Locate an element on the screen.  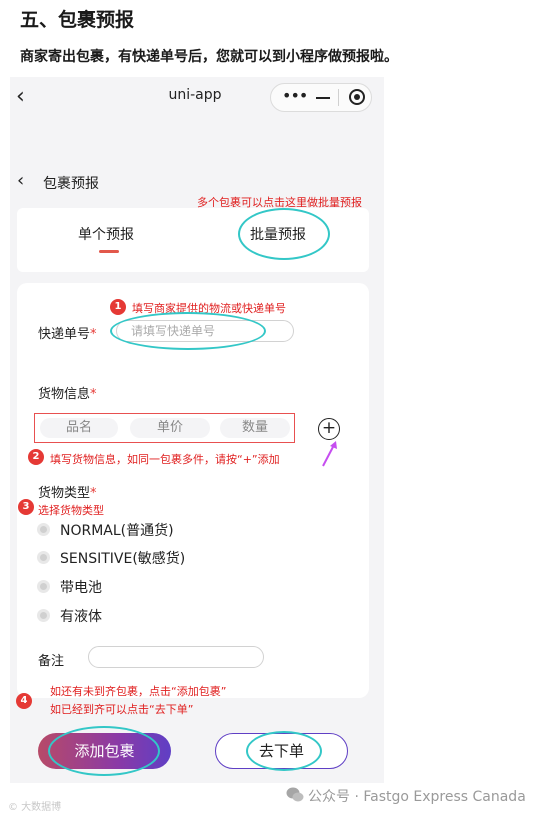
cargo-type-label: 货物类型* is located at coordinates (67, 493).